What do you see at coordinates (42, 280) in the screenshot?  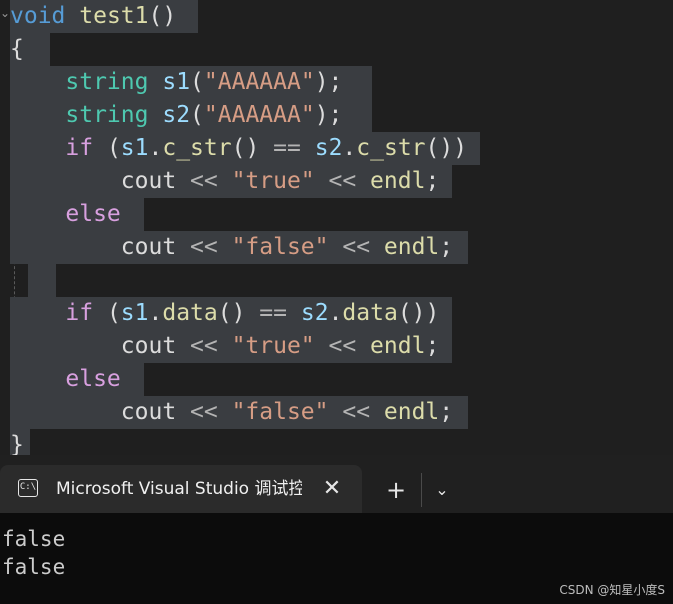 I see `selection-highlight` at bounding box center [42, 280].